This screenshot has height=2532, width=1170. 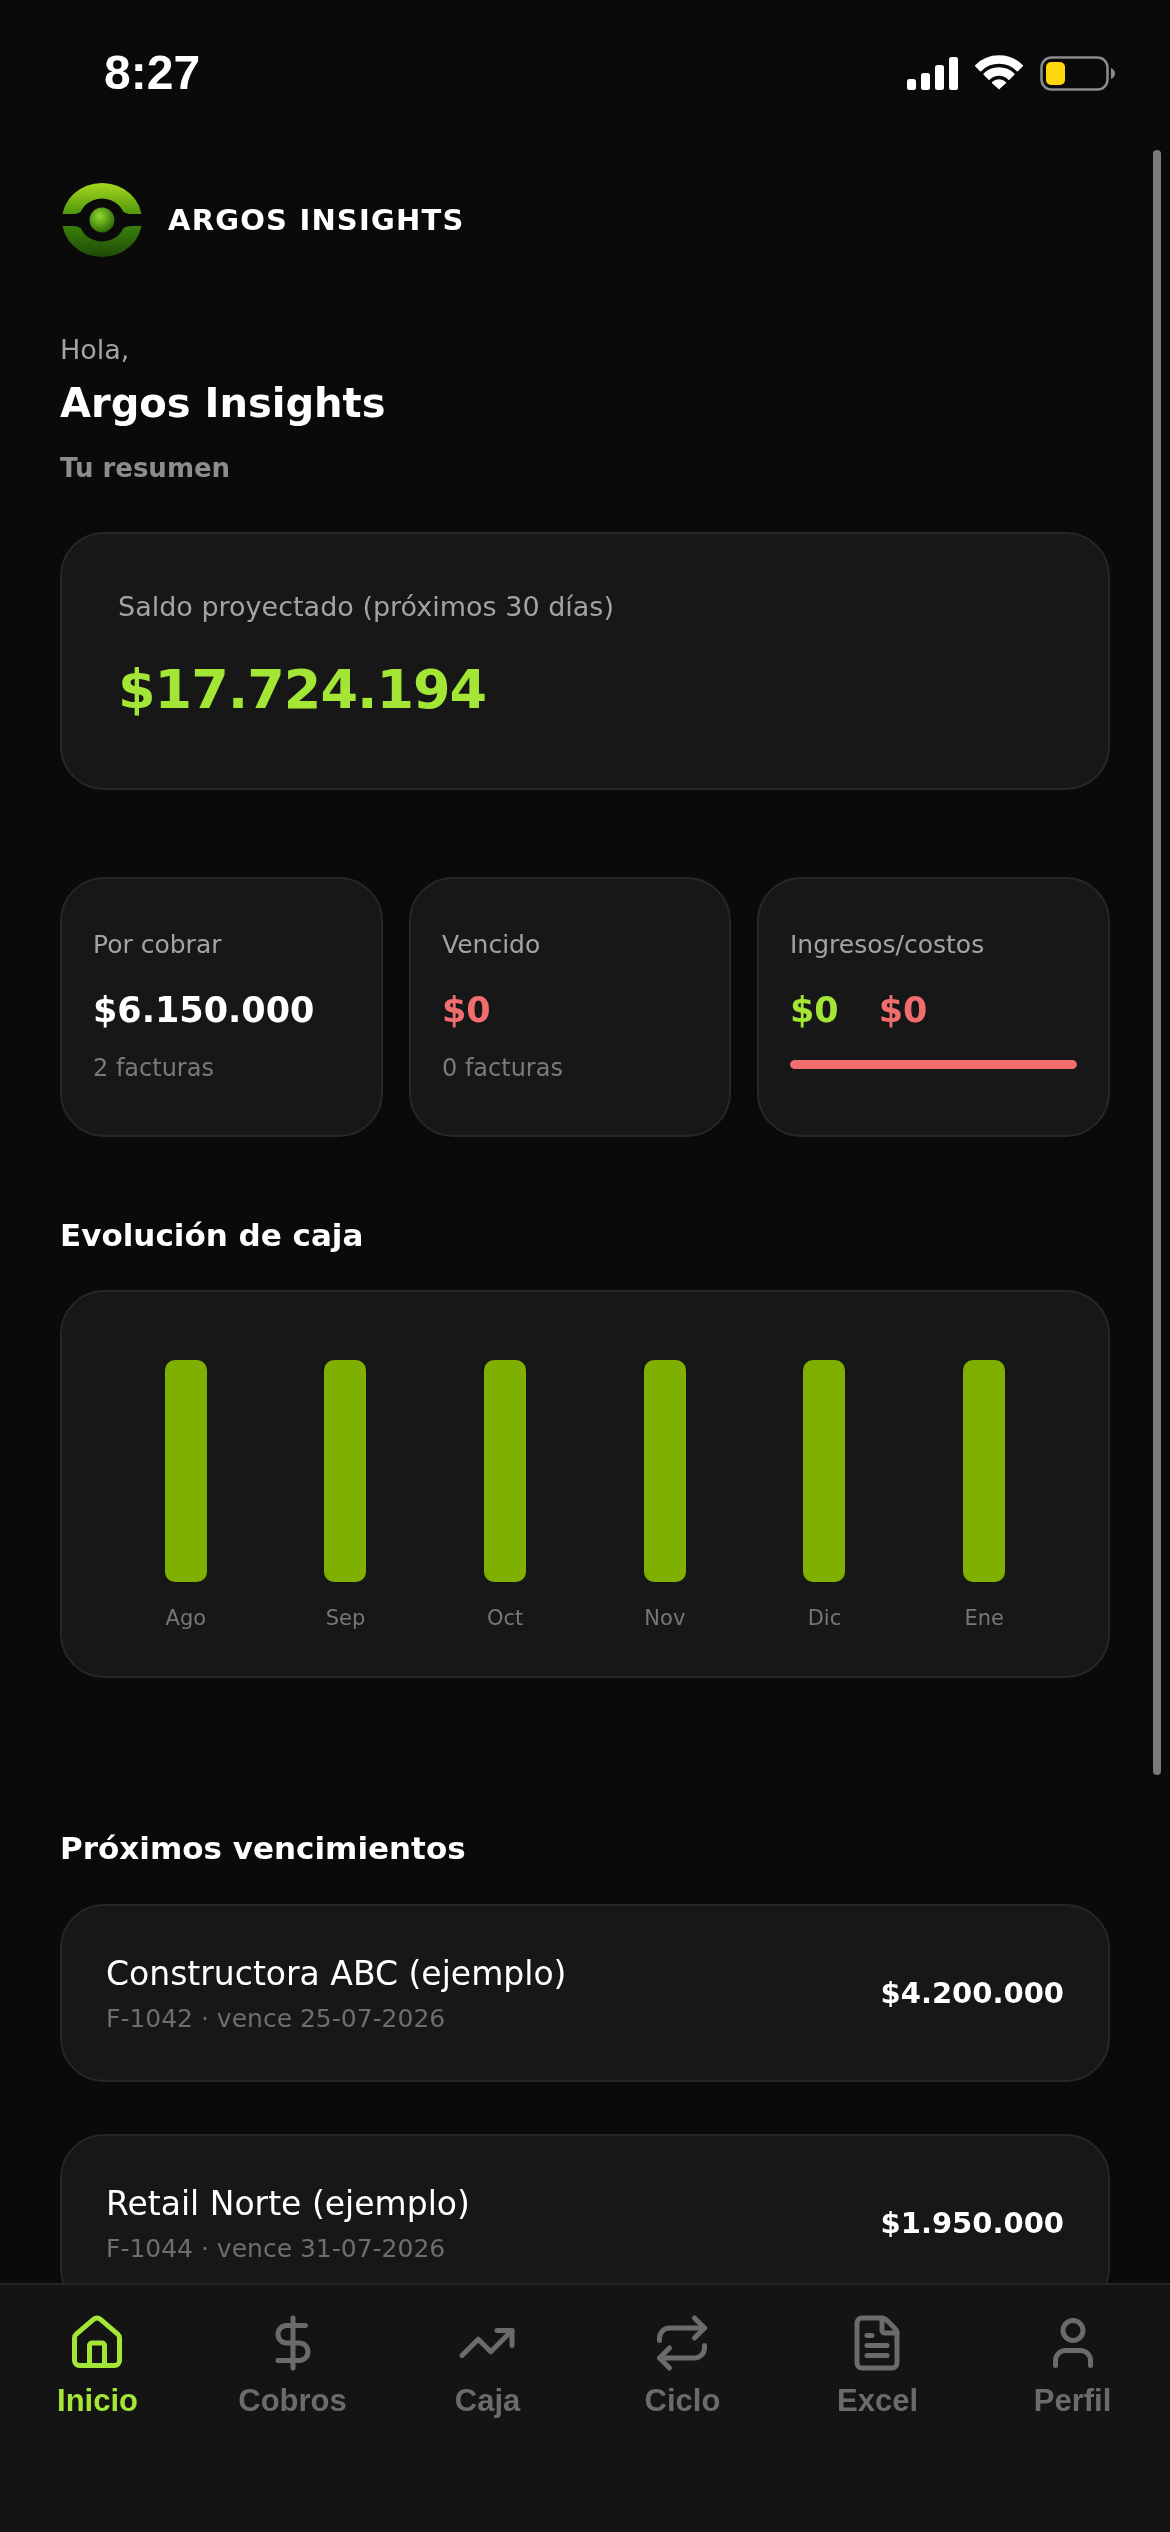 I want to click on nav-tab: Ciclo, so click(x=682, y=2366).